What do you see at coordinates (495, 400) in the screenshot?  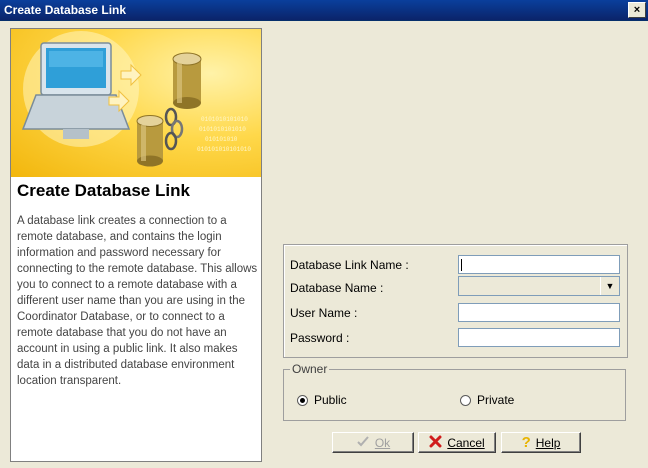 I see `private-radio-label: Private` at bounding box center [495, 400].